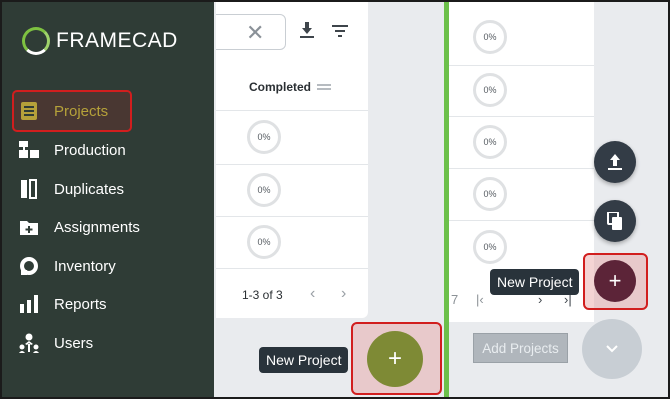  I want to click on sidebar-item-label: Assignments, so click(97, 227).